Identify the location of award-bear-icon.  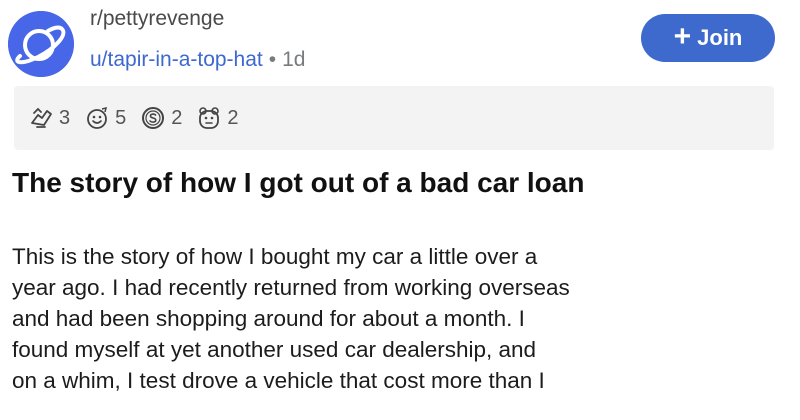
(209, 118).